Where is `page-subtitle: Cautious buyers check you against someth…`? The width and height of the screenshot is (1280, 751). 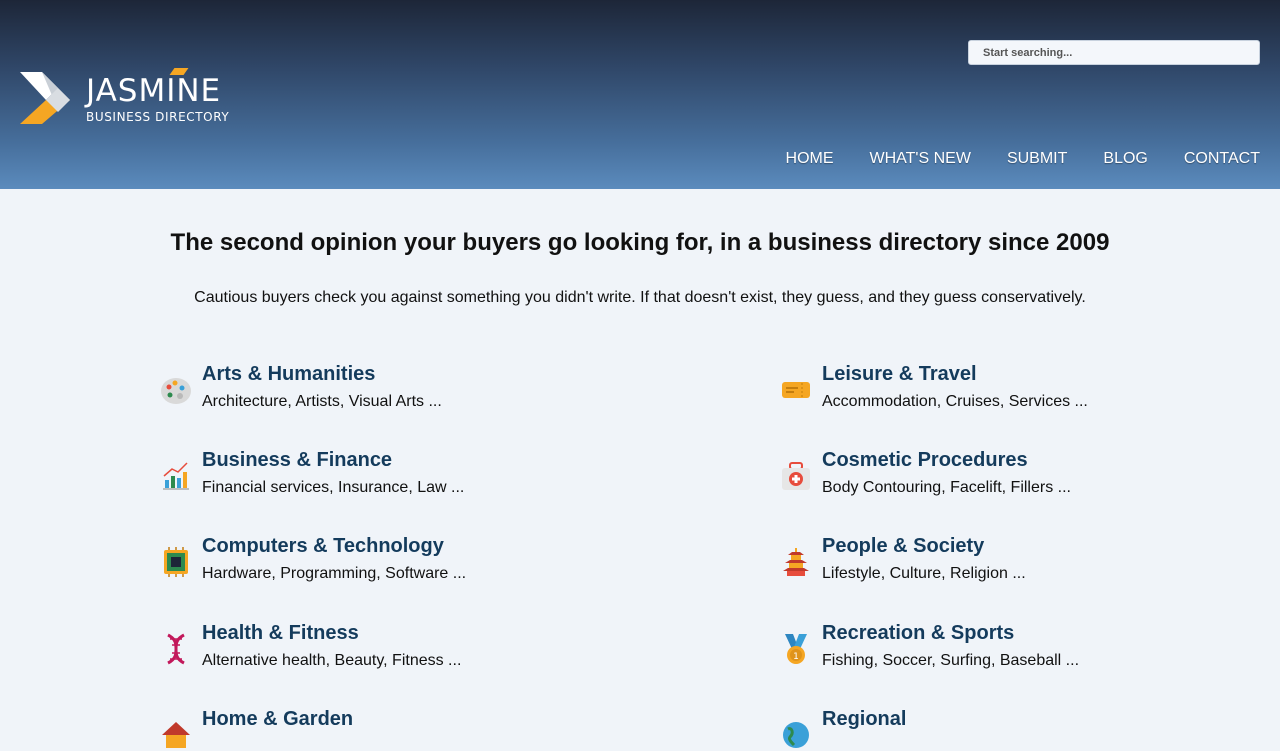
page-subtitle: Cautious buyers check you against someth… is located at coordinates (640, 297).